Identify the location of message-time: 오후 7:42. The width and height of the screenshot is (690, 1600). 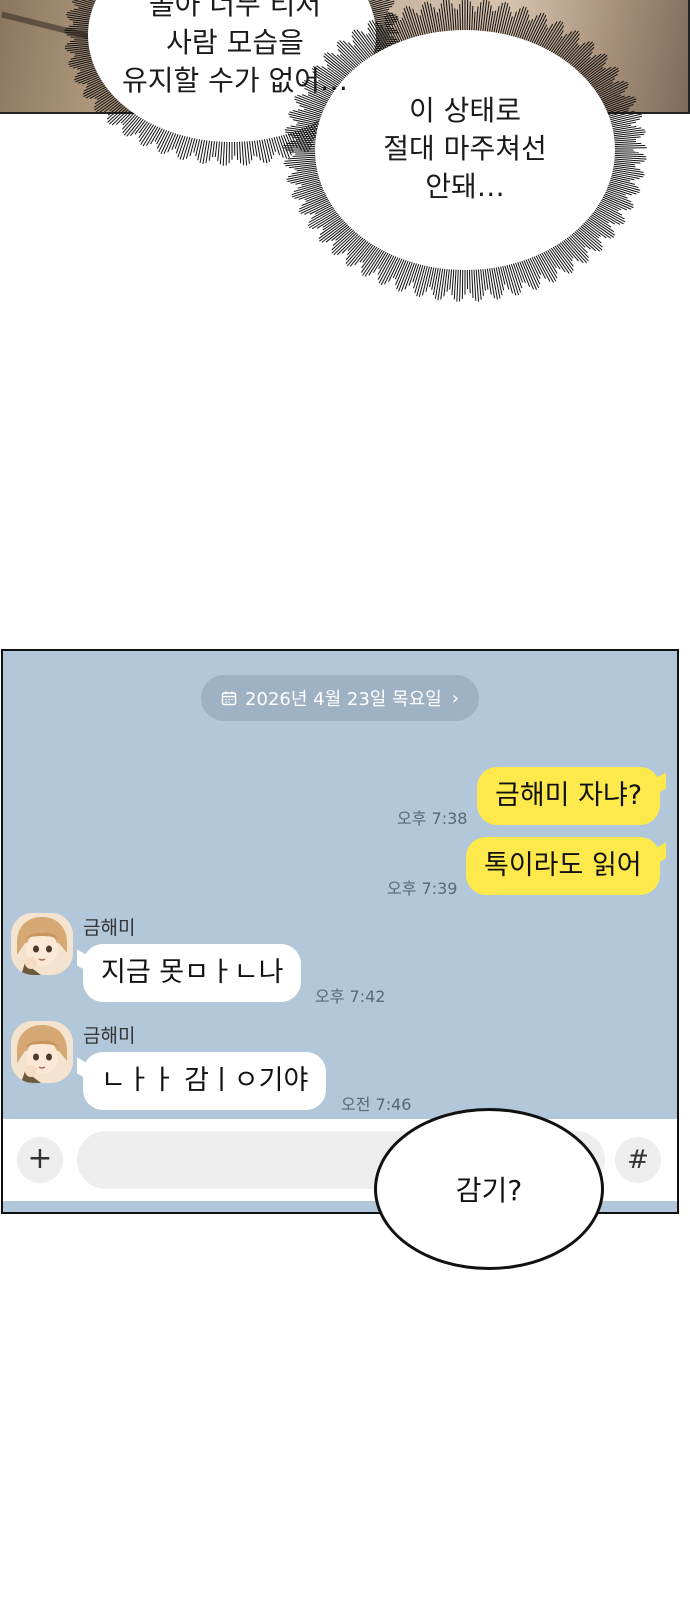
(350, 996).